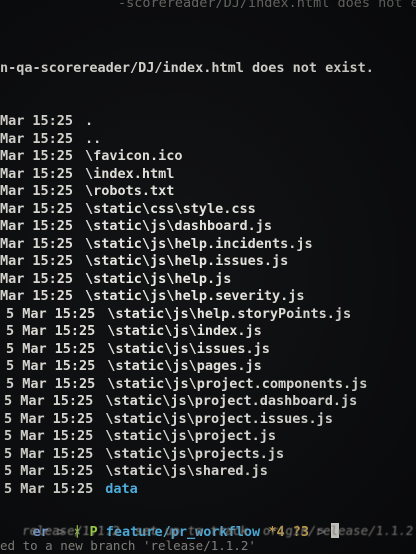 The width and height of the screenshot is (416, 554). I want to click on listing-row: Mar 15:25 \static\js\help.incidents.js, so click(156, 244).